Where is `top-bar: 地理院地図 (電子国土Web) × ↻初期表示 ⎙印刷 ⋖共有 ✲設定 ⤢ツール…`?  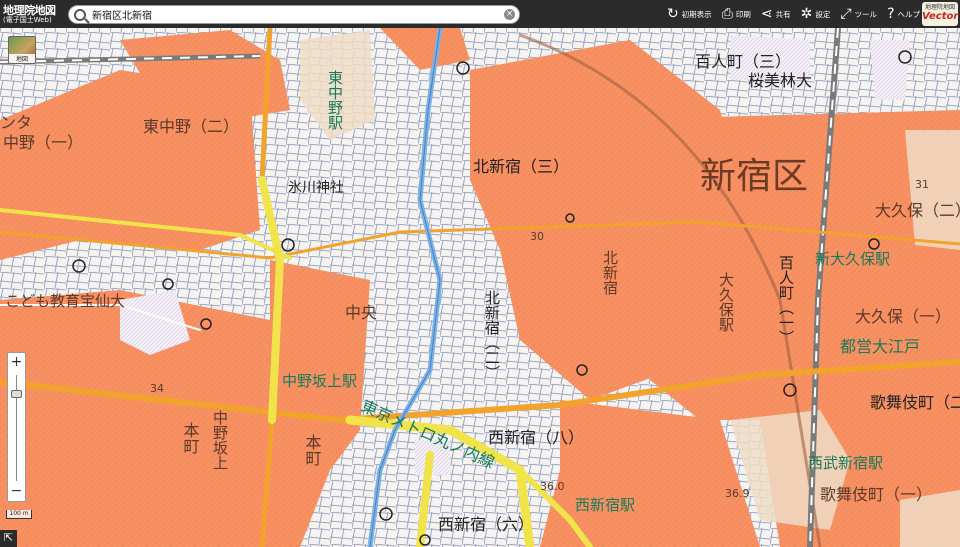 top-bar: 地理院地図 (電子国土Web) × ↻初期表示 ⎙印刷 ⋖共有 ✲設定 ⤢ツール… is located at coordinates (480, 14).